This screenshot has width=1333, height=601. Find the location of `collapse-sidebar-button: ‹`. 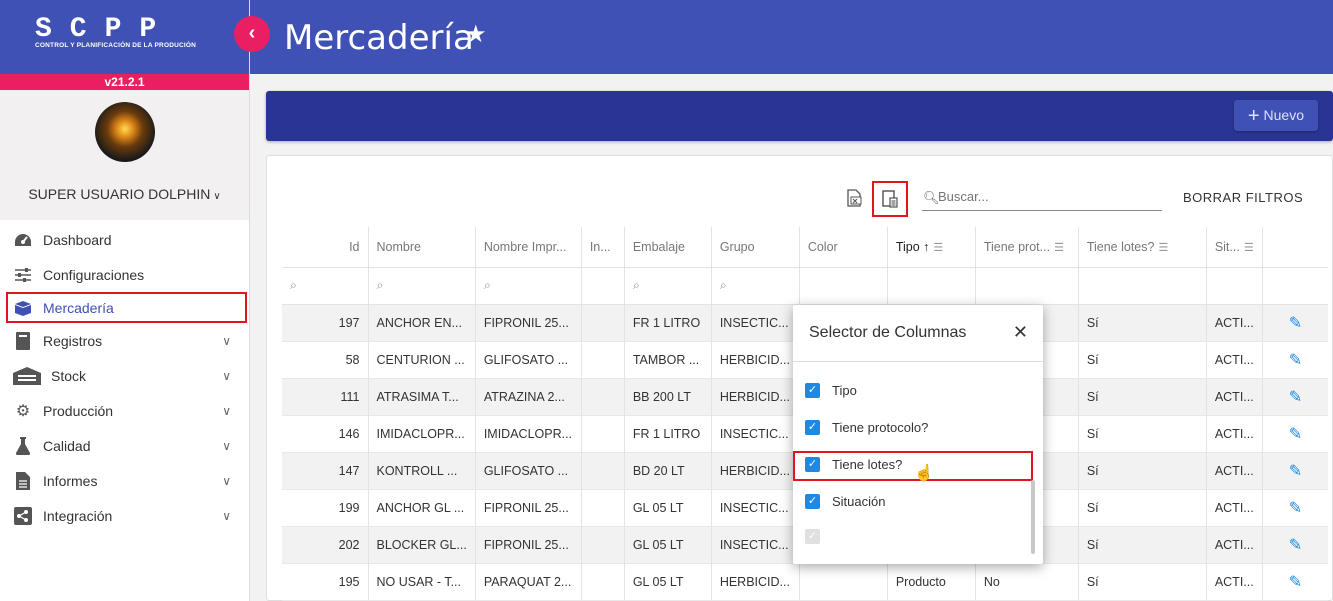

collapse-sidebar-button: ‹ is located at coordinates (252, 34).